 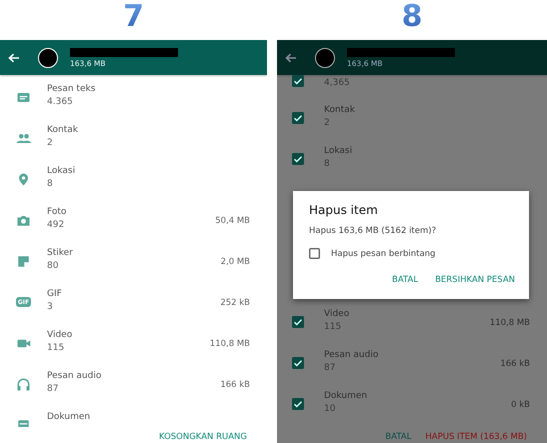 What do you see at coordinates (71, 89) in the screenshot?
I see `item-name: Pesan teks` at bounding box center [71, 89].